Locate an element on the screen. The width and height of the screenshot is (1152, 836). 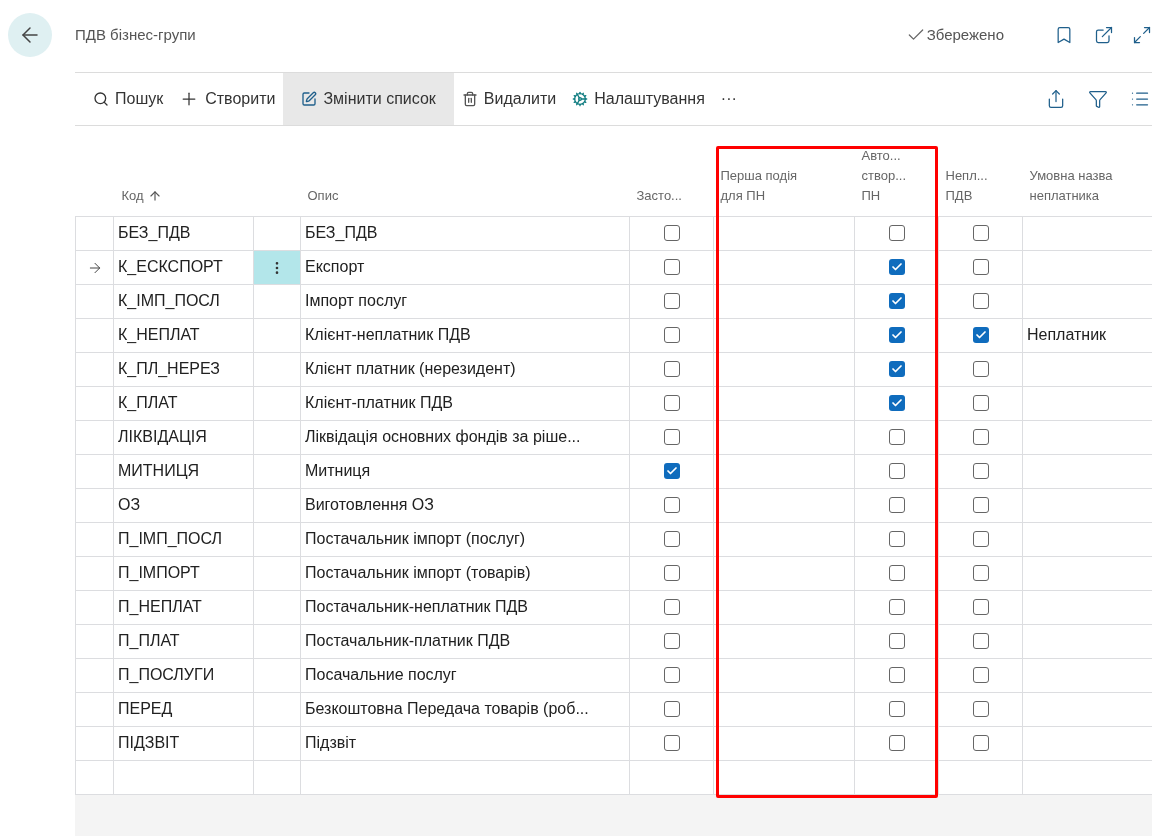
table-row: К_ІМП_ПОСЛ Імпорт послуг is located at coordinates (613, 301).